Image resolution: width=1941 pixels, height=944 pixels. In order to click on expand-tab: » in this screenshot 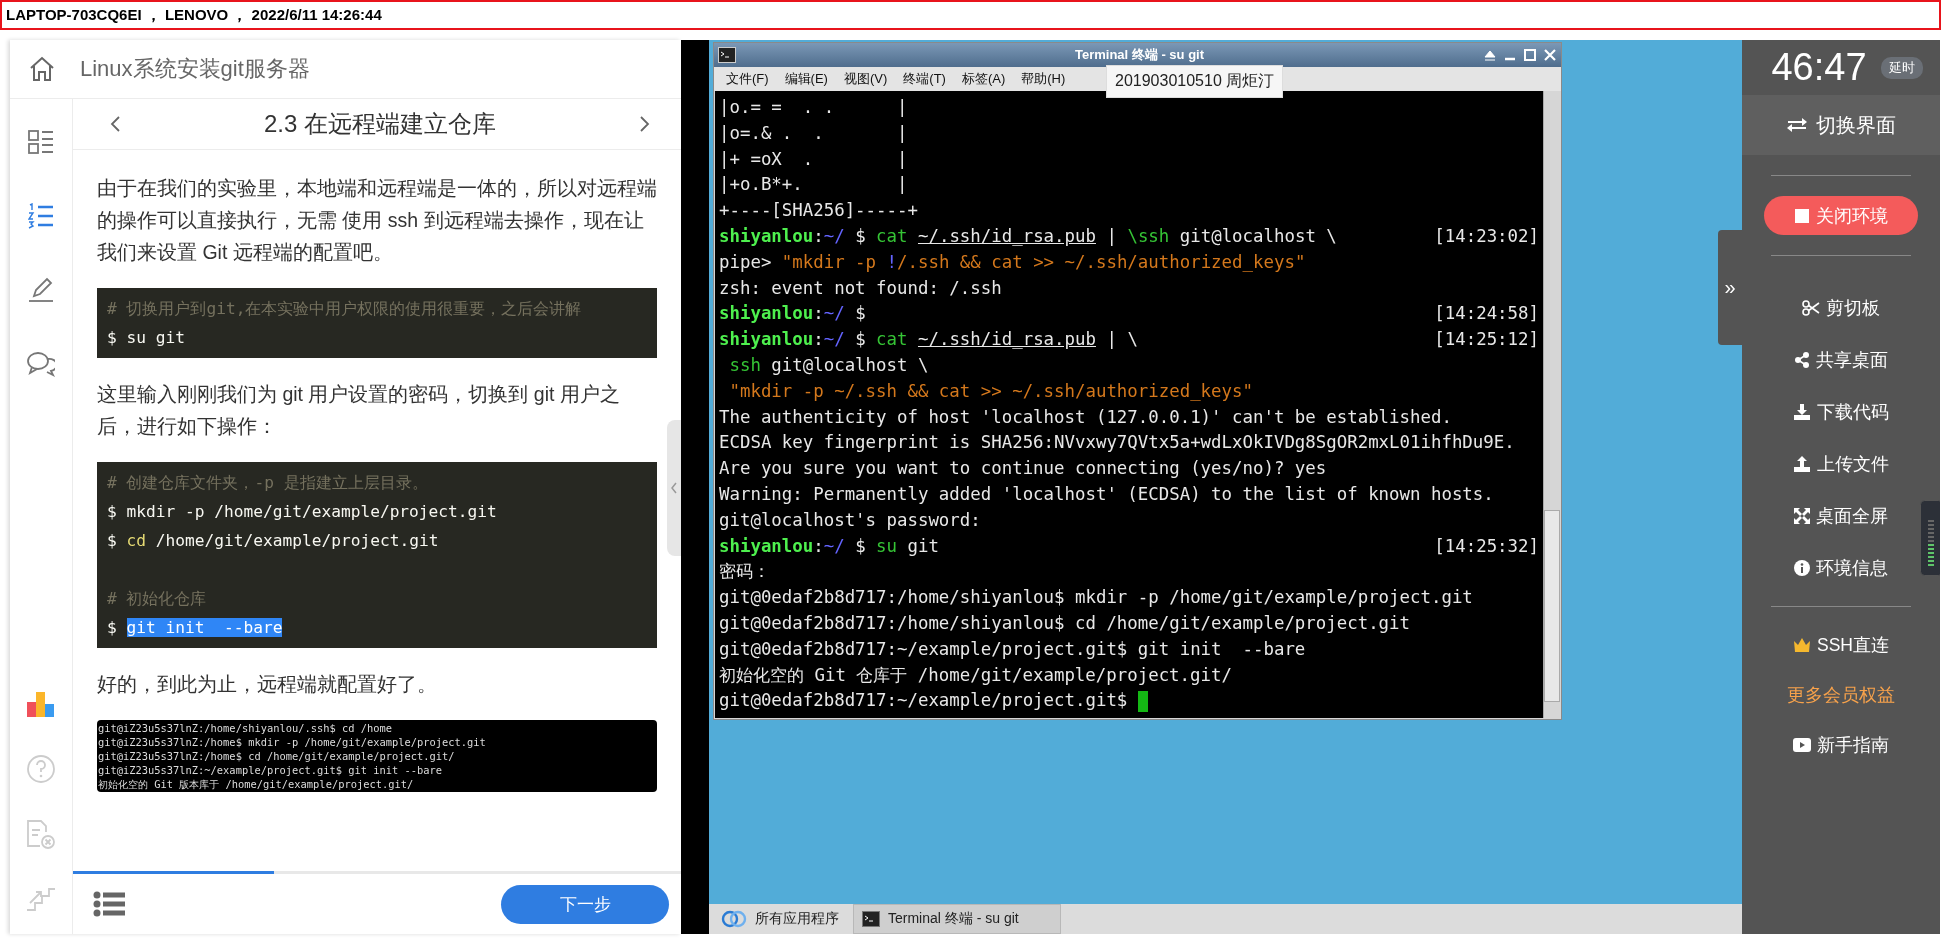, I will do `click(1730, 287)`.